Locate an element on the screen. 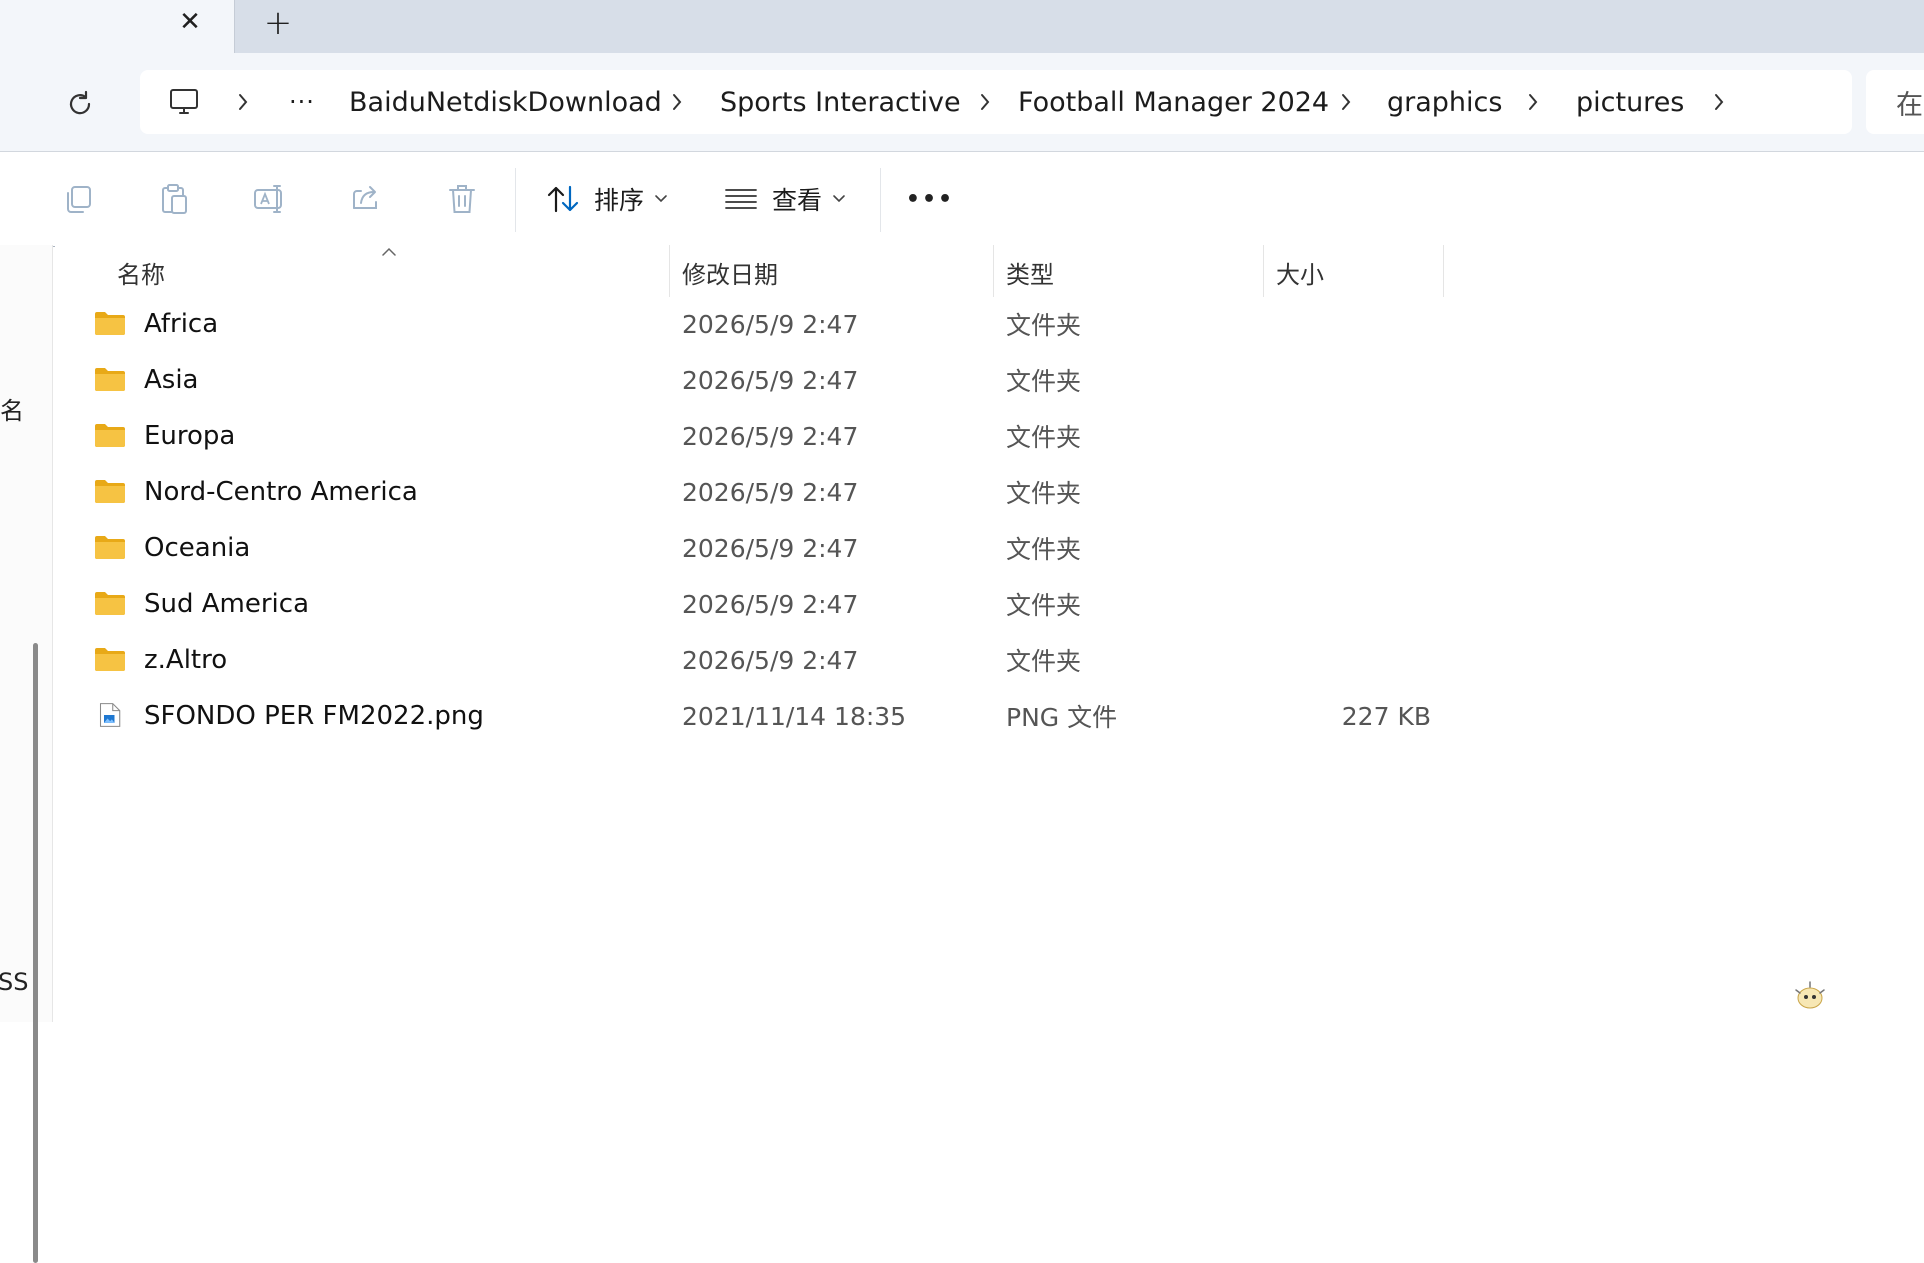 Image resolution: width=1924 pixels, height=1263 pixels. list-item: Oceania 2026/5/9 2:47 文件夹 is located at coordinates (765, 548).